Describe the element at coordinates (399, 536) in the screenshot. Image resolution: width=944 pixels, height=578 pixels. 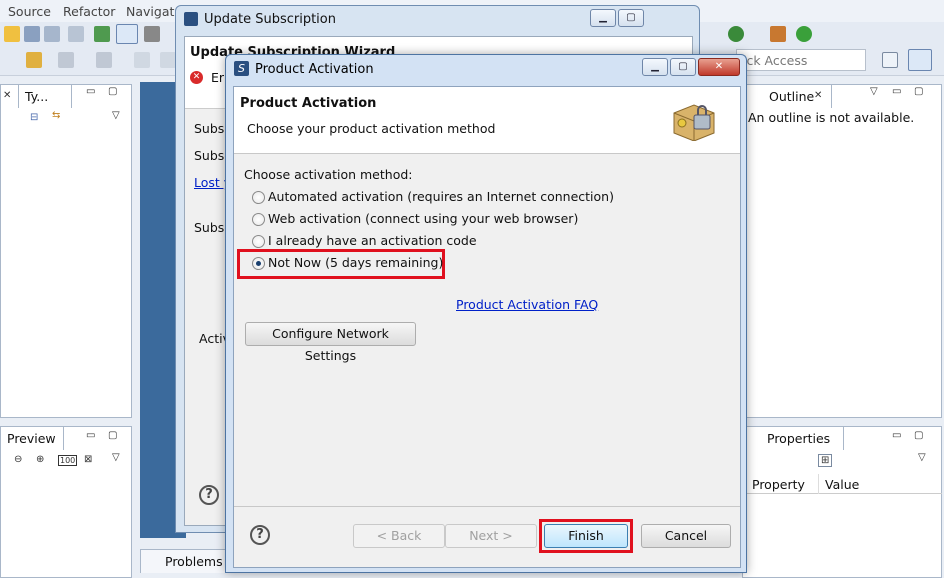
I see `back-button: < Back` at that location.